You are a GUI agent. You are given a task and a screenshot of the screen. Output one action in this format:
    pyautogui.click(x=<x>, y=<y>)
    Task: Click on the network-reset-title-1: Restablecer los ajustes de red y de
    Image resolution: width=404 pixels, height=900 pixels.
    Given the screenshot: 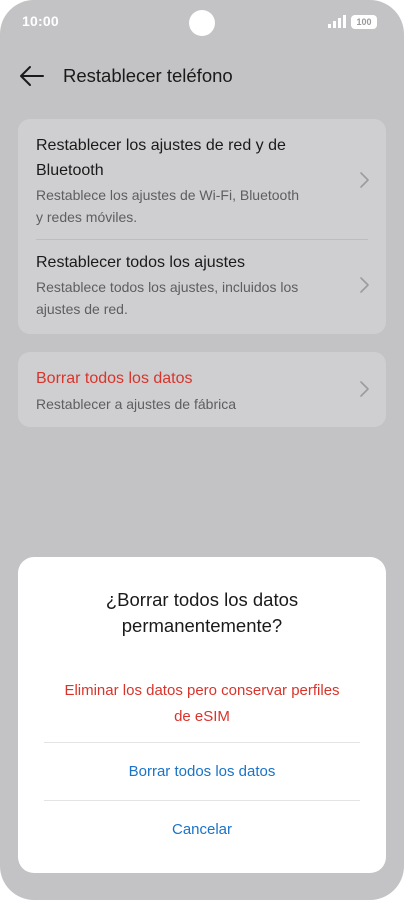 What is the action you would take?
    pyautogui.click(x=161, y=145)
    